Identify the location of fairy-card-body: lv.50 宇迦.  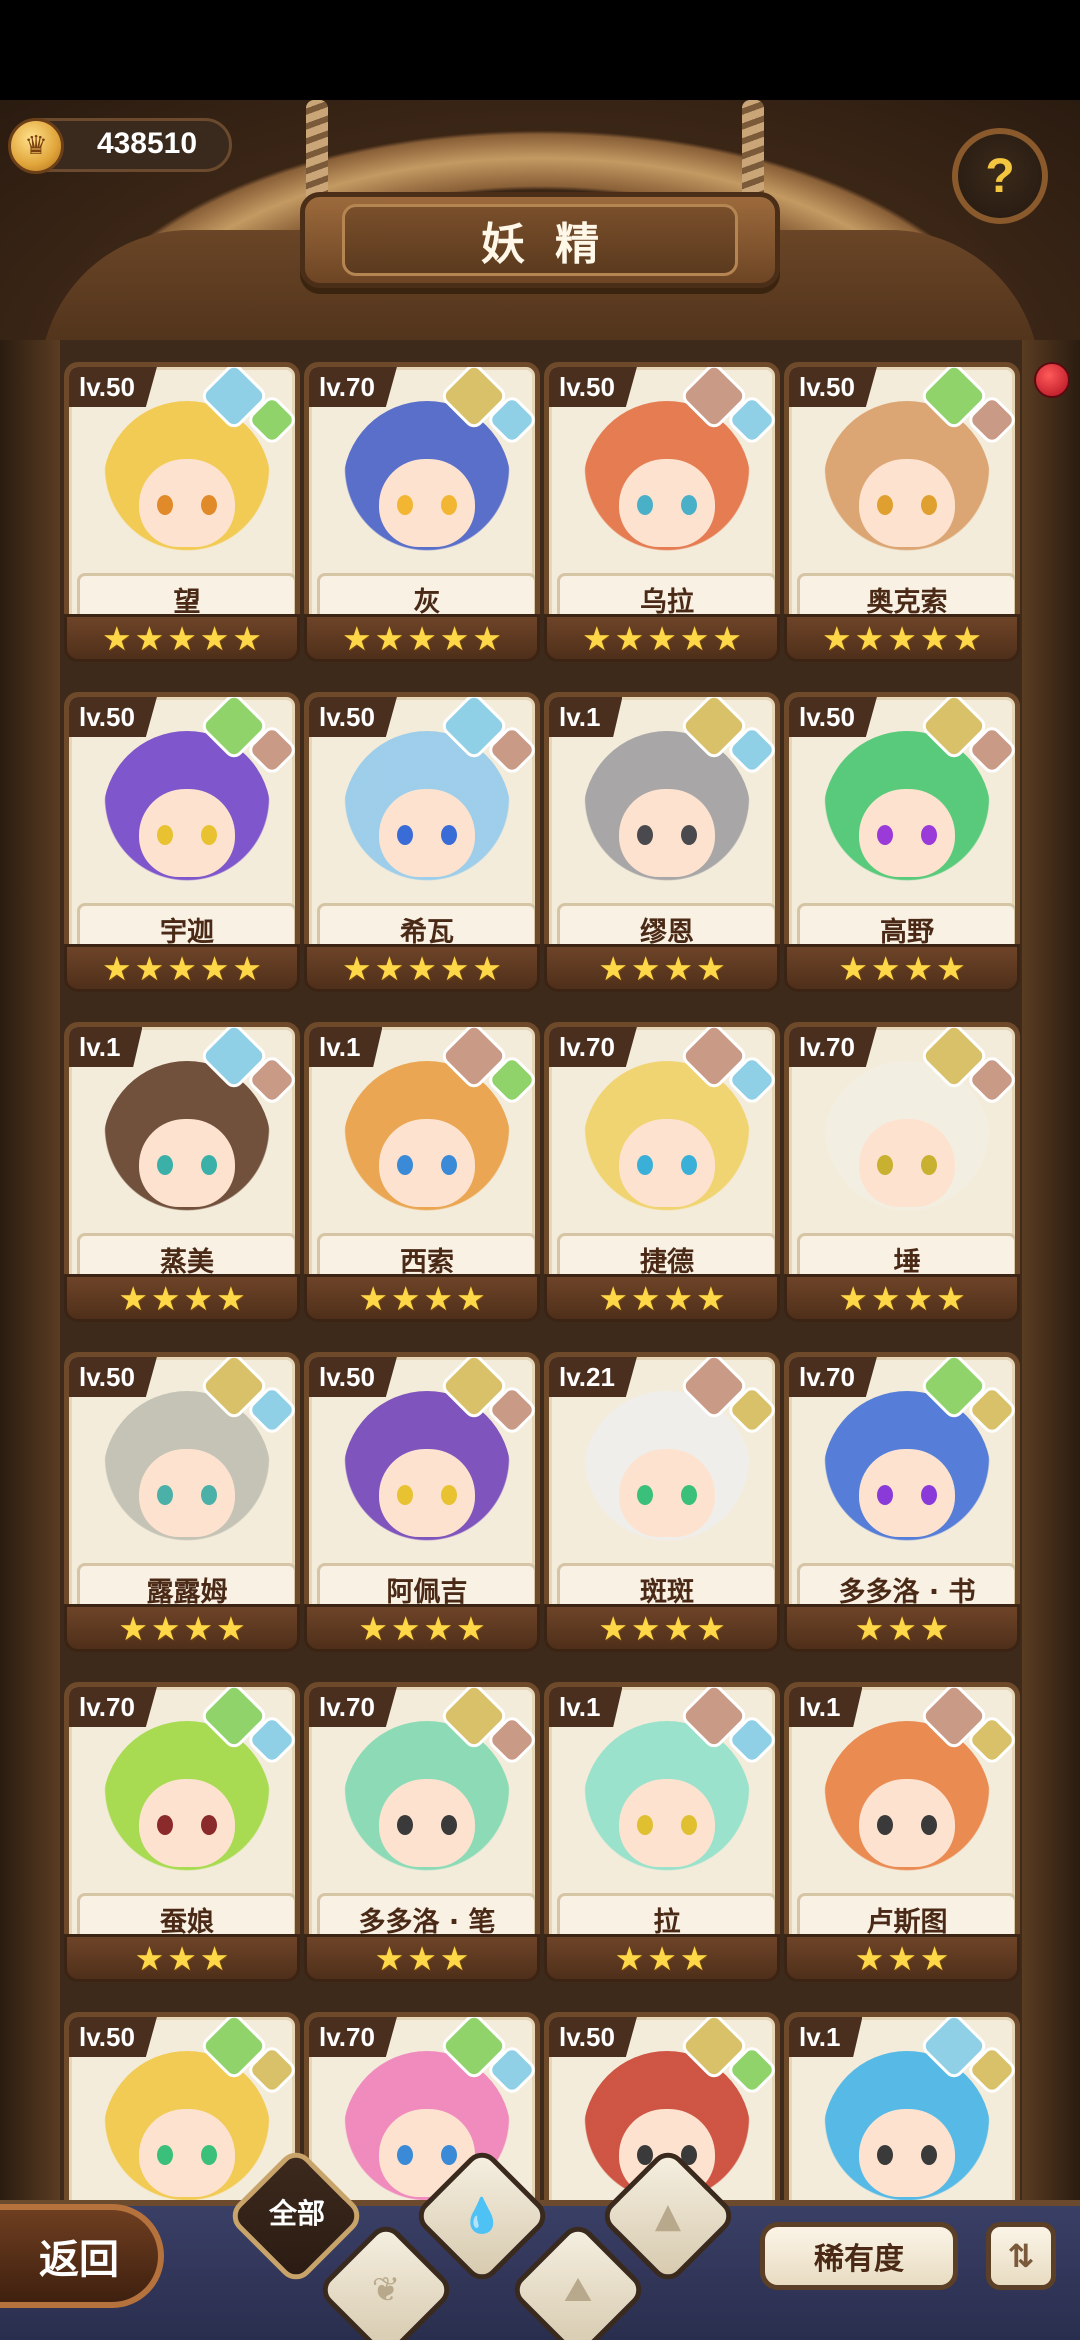
(182, 826).